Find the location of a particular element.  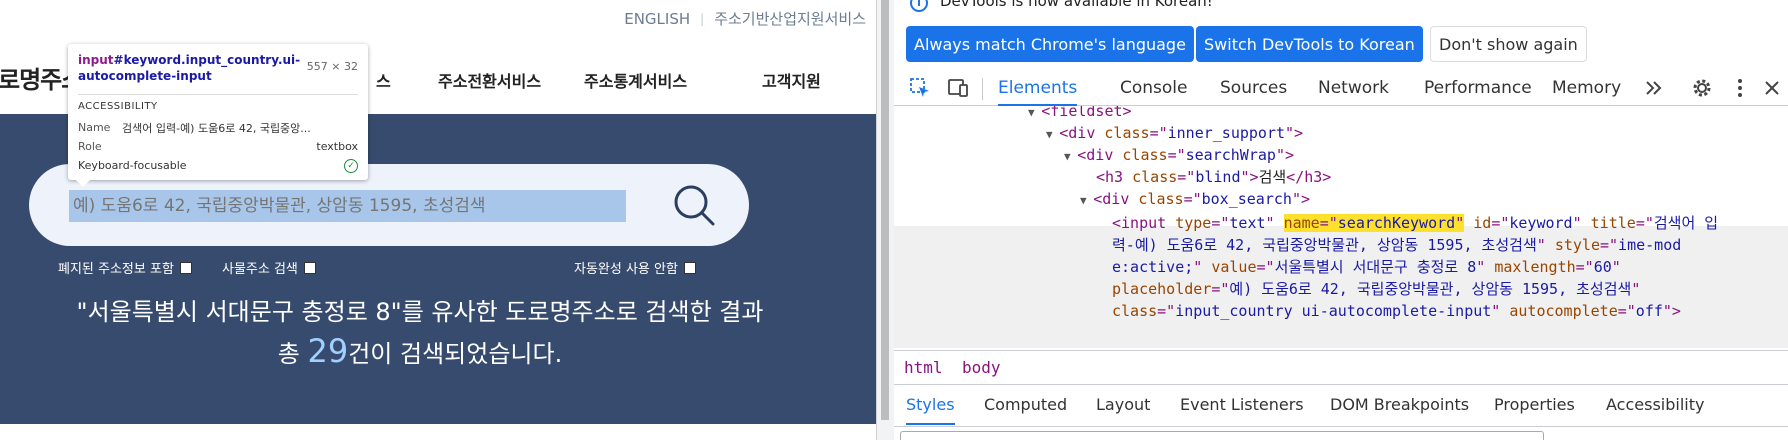

dom-line-fieldset: ▼ <fieldset> is located at coordinates (1080, 114).